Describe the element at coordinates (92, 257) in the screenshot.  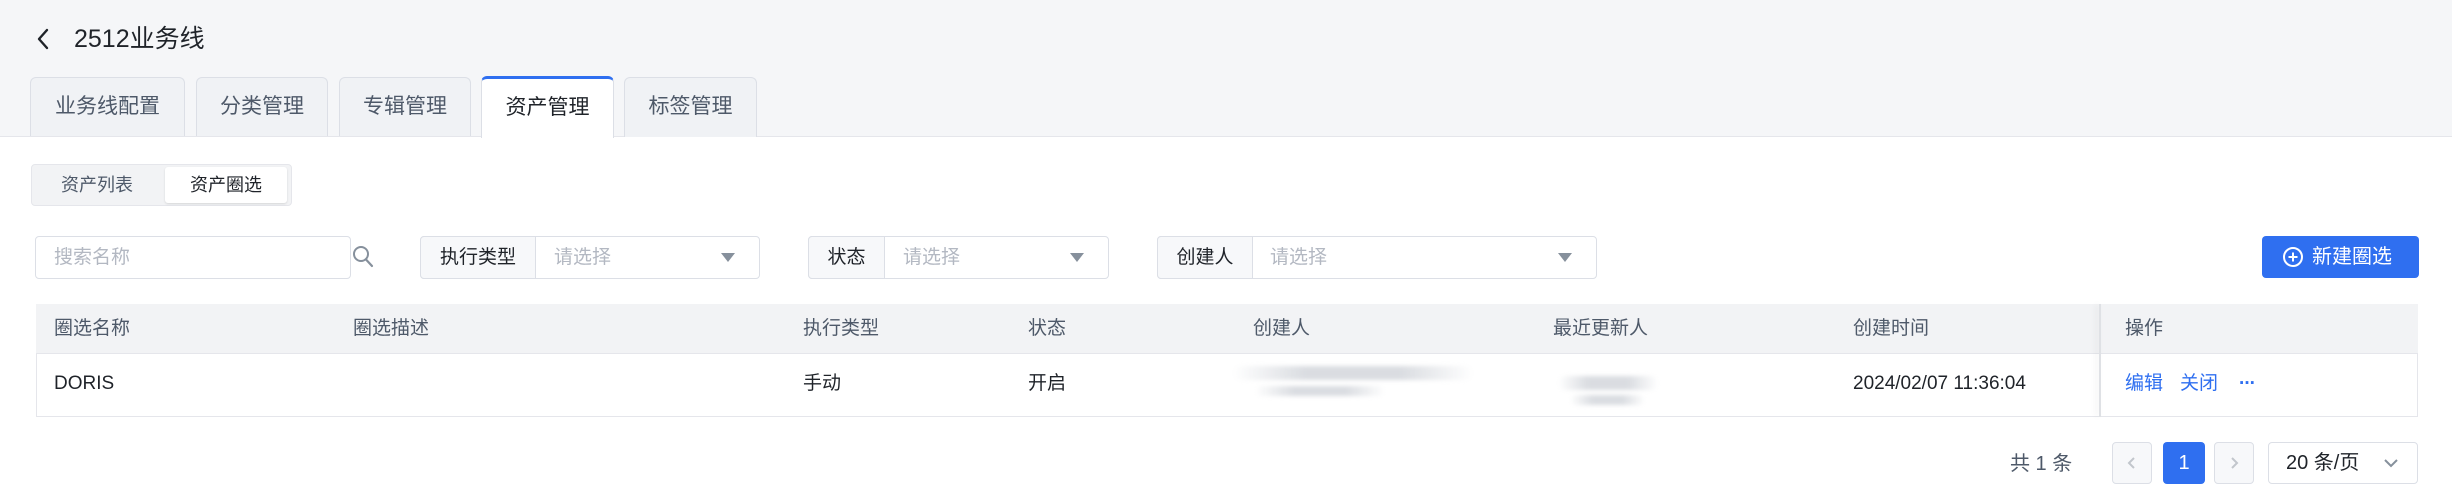
I see `search-placeholder: 搜索名称` at that location.